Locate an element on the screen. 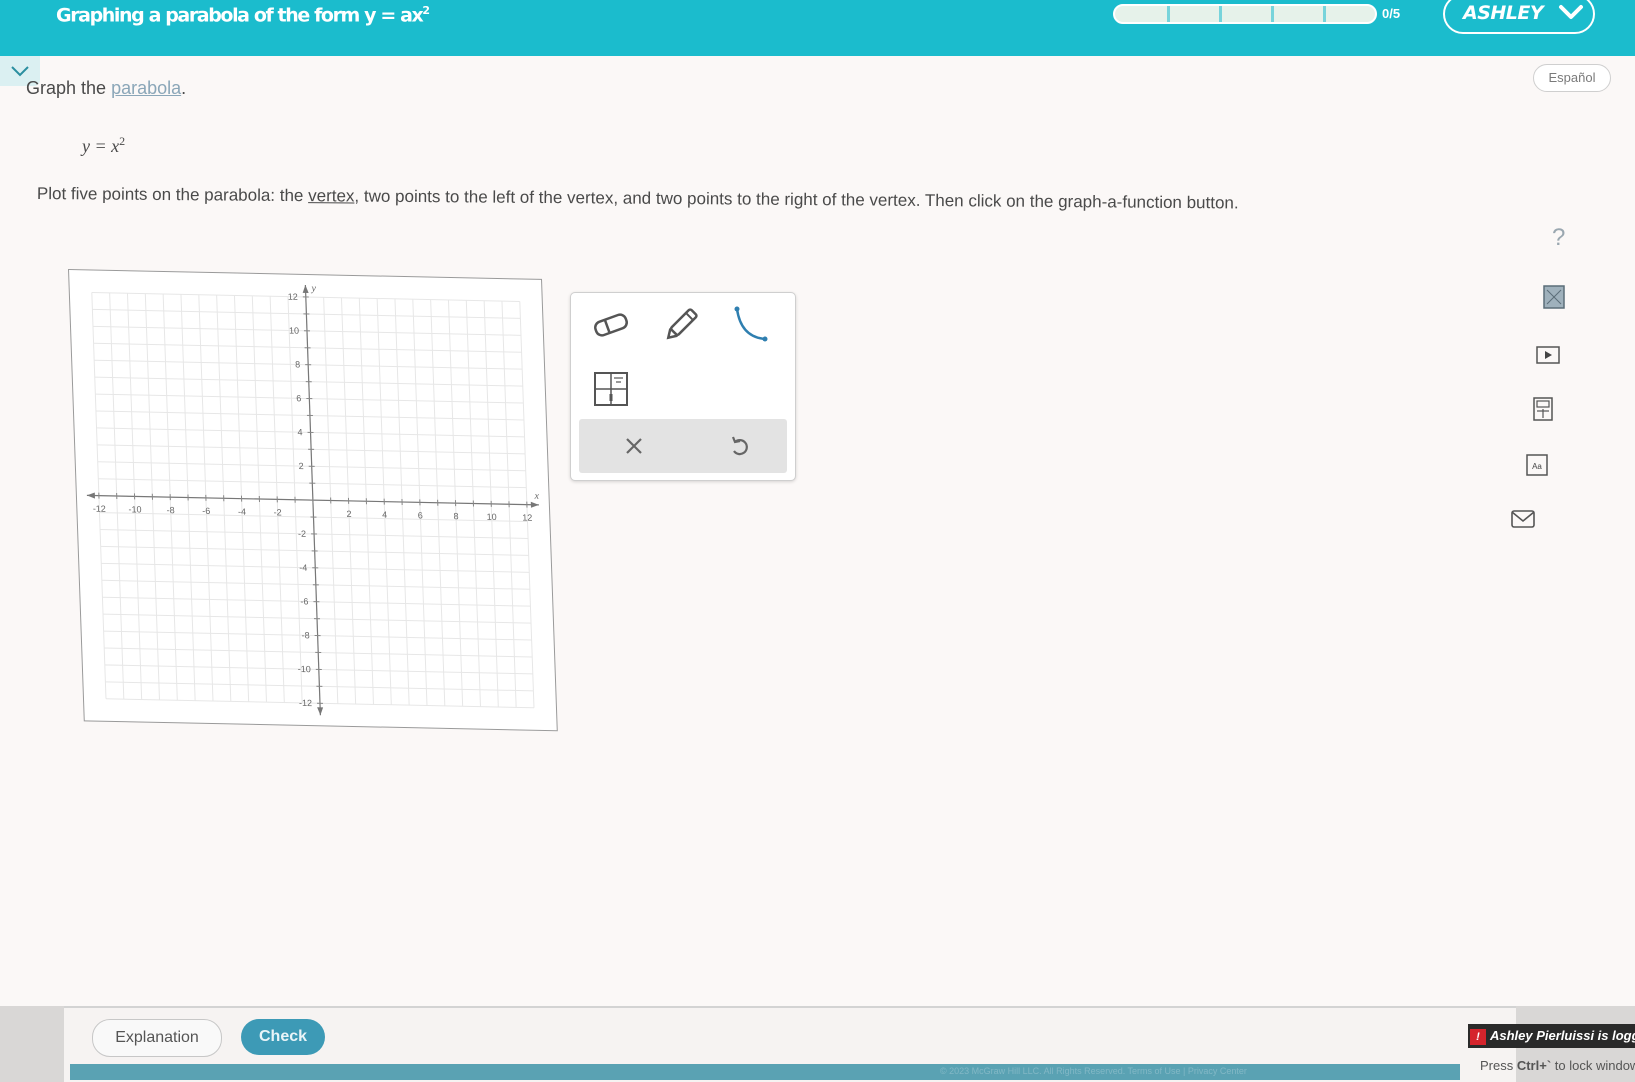  y-tick-label: 12 is located at coordinates (293, 297).